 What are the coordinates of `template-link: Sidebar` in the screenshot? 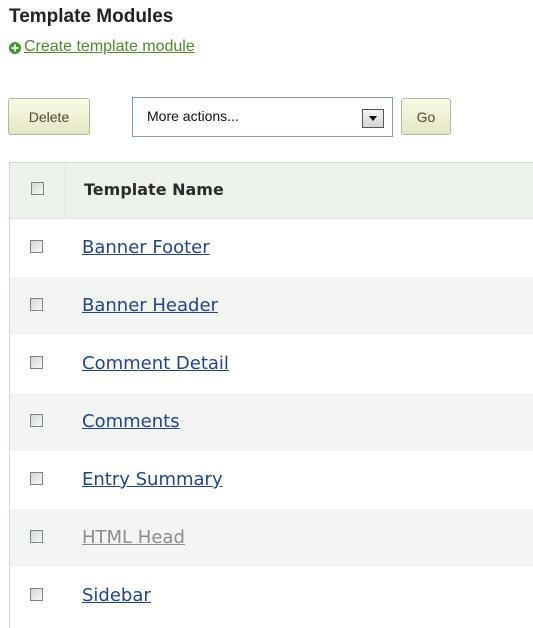 It's located at (116, 595).